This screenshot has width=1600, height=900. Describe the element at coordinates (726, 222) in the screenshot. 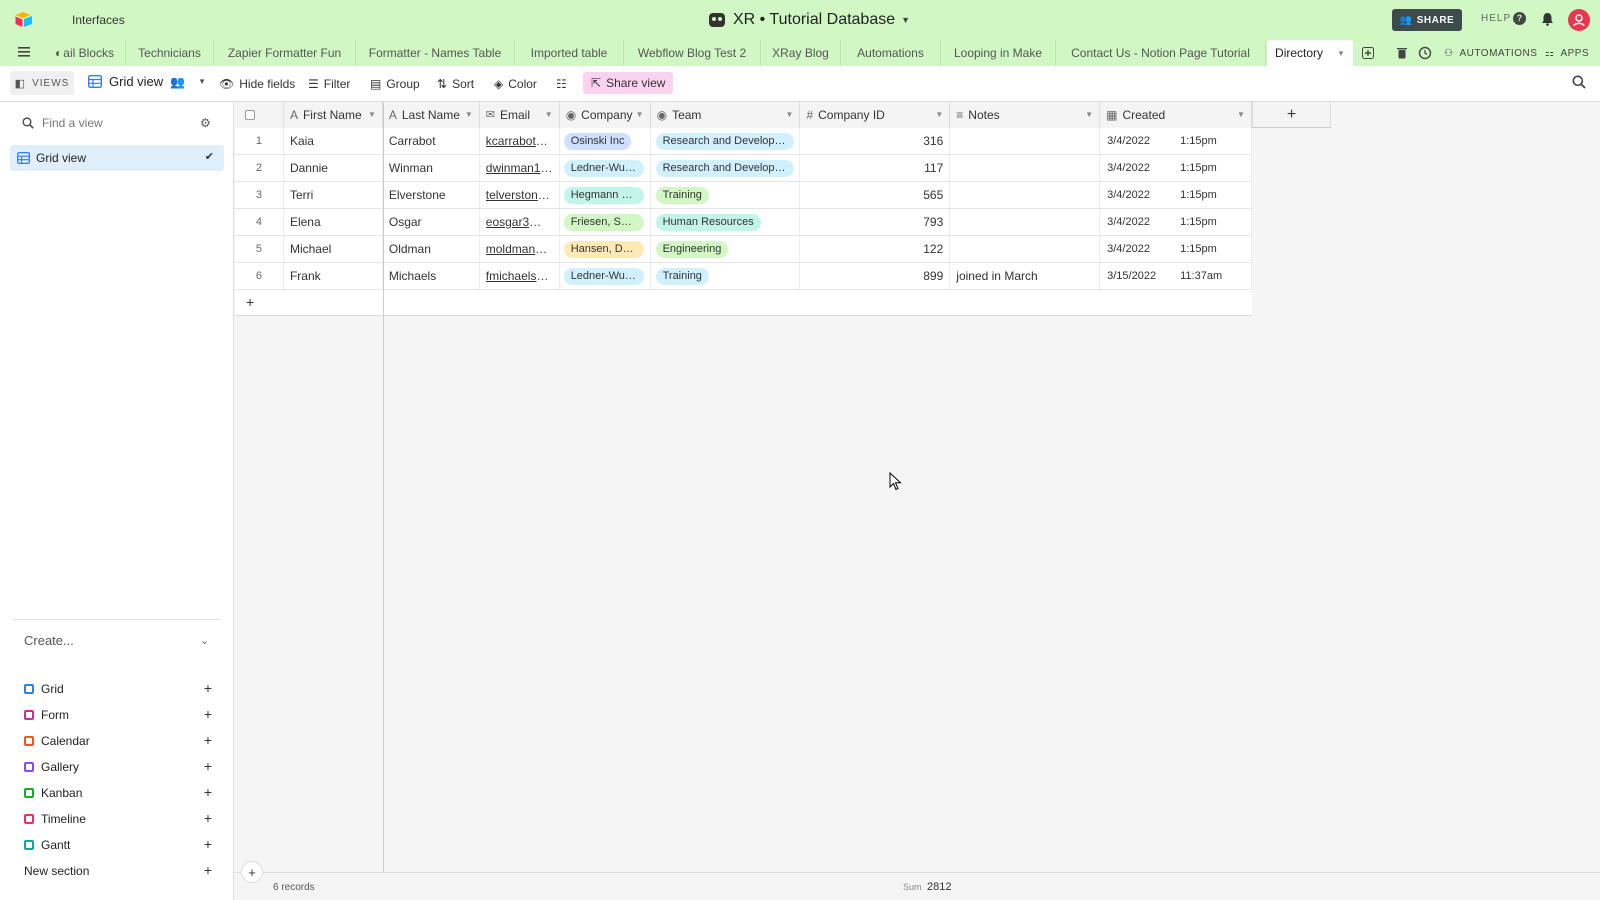

I see `team-cell: Human Resources` at that location.